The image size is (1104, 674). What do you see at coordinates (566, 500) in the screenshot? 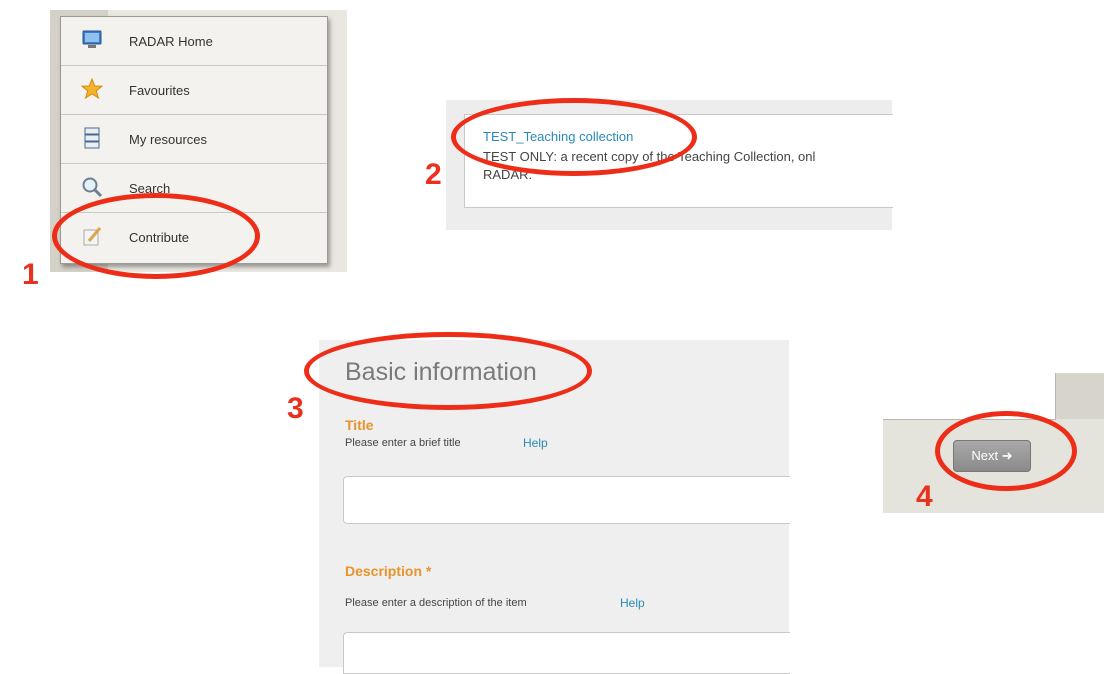
I see `title-input` at bounding box center [566, 500].